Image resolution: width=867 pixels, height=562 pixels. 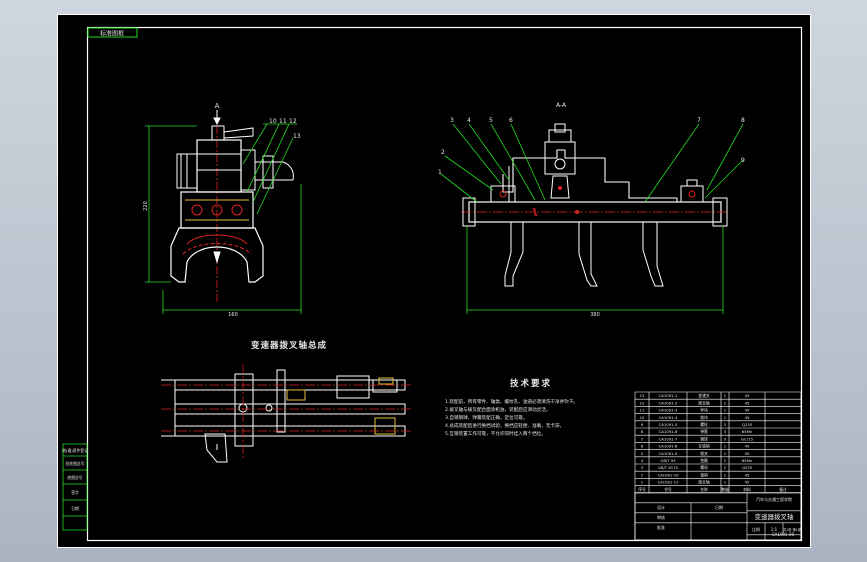 What do you see at coordinates (642, 402) in the screenshot?
I see `parts-cell: 12` at bounding box center [642, 402].